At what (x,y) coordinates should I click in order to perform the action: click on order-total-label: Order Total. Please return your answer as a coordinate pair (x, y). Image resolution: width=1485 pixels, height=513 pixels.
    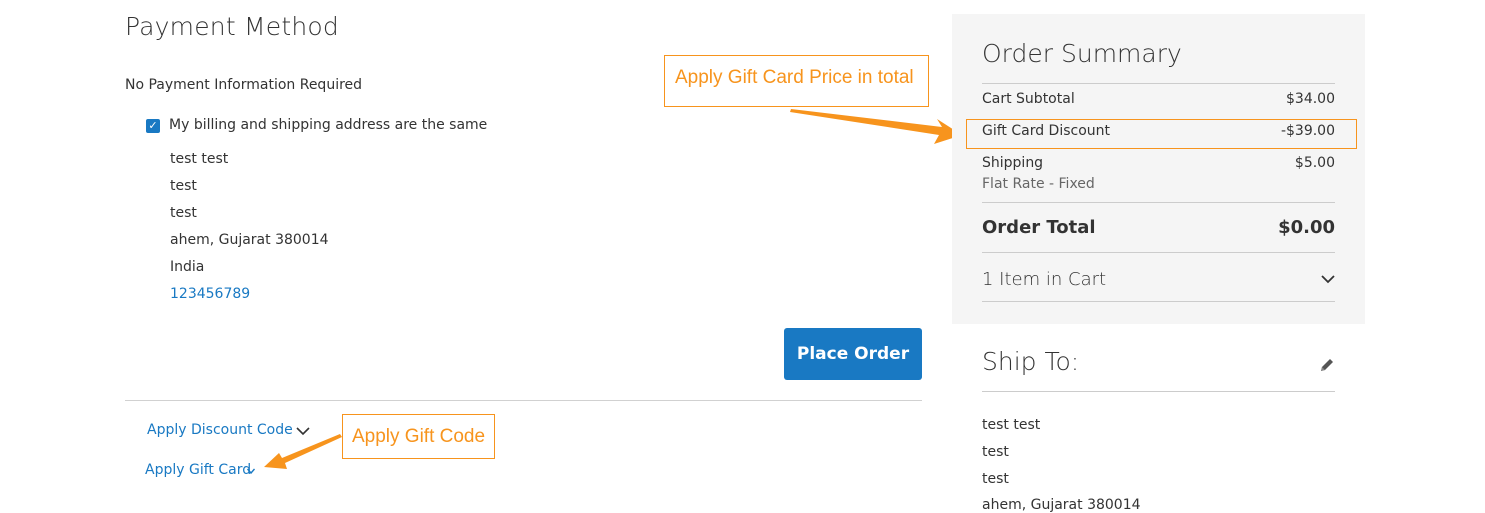
    Looking at the image, I should click on (1039, 227).